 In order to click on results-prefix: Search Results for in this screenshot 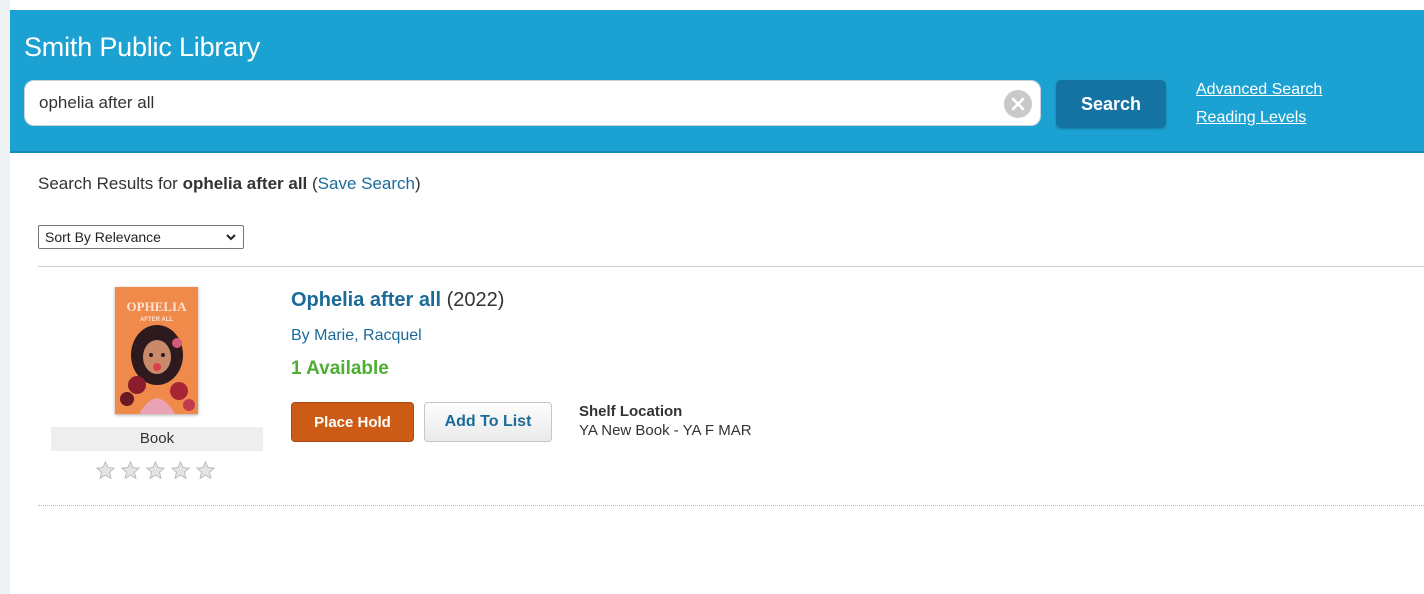, I will do `click(110, 183)`.